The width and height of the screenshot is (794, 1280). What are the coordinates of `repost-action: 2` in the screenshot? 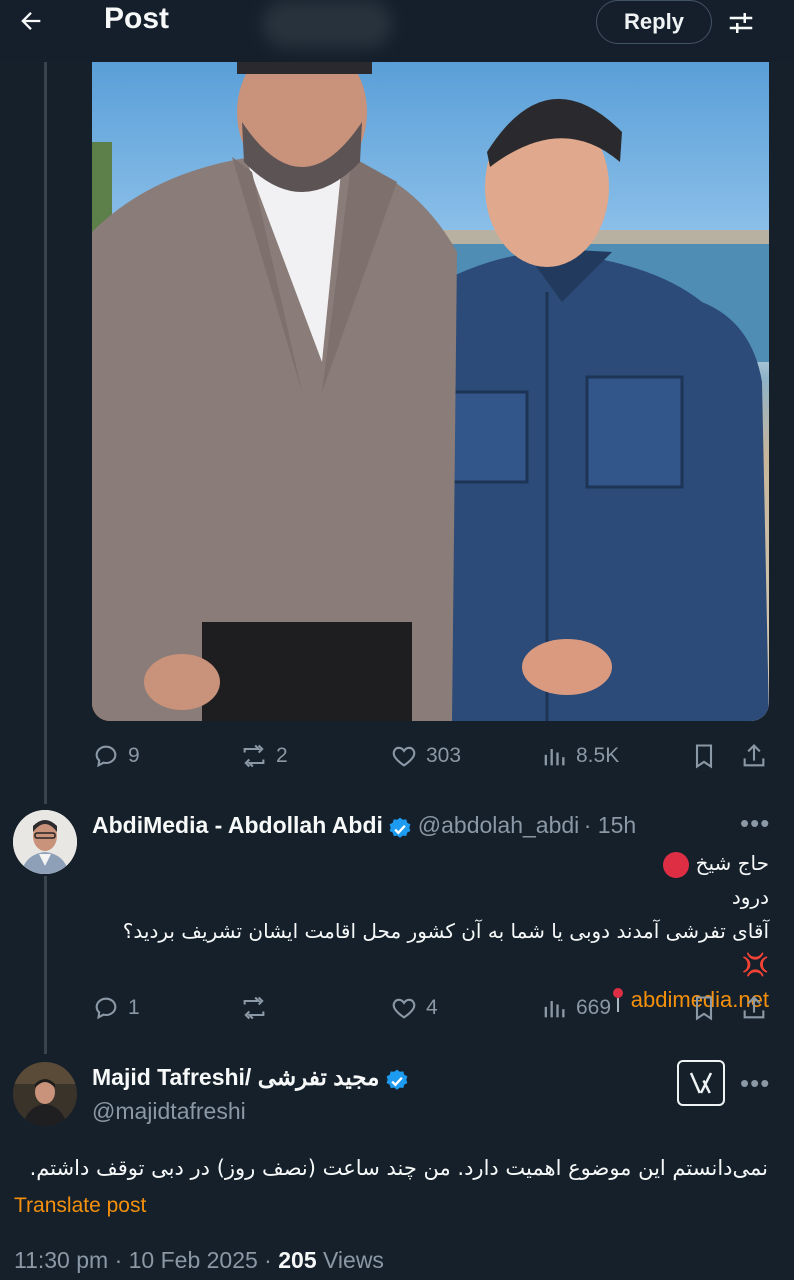 It's located at (264, 756).